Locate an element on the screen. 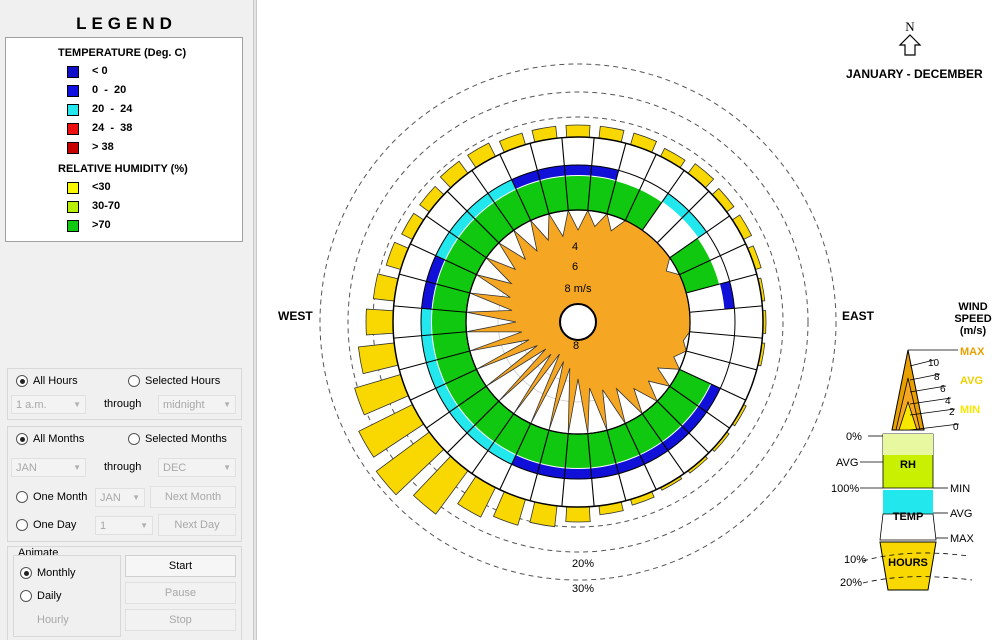  panel-divider is located at coordinates (255, 320).